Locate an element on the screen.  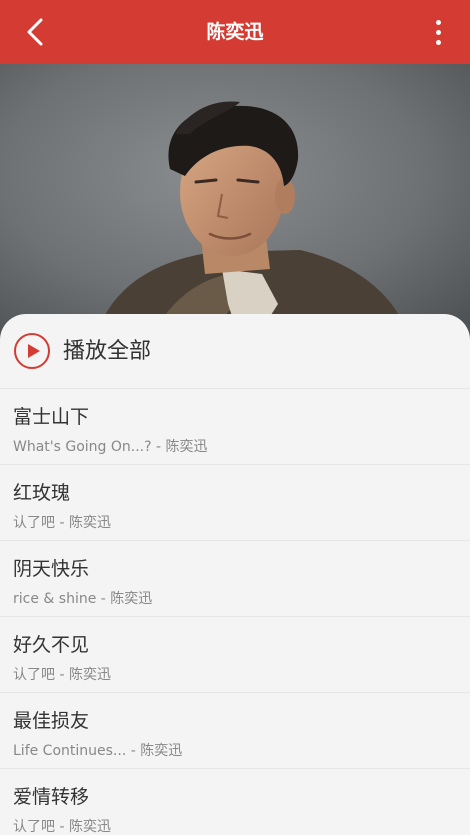
play-all-button: 播放全部 is located at coordinates (235, 351).